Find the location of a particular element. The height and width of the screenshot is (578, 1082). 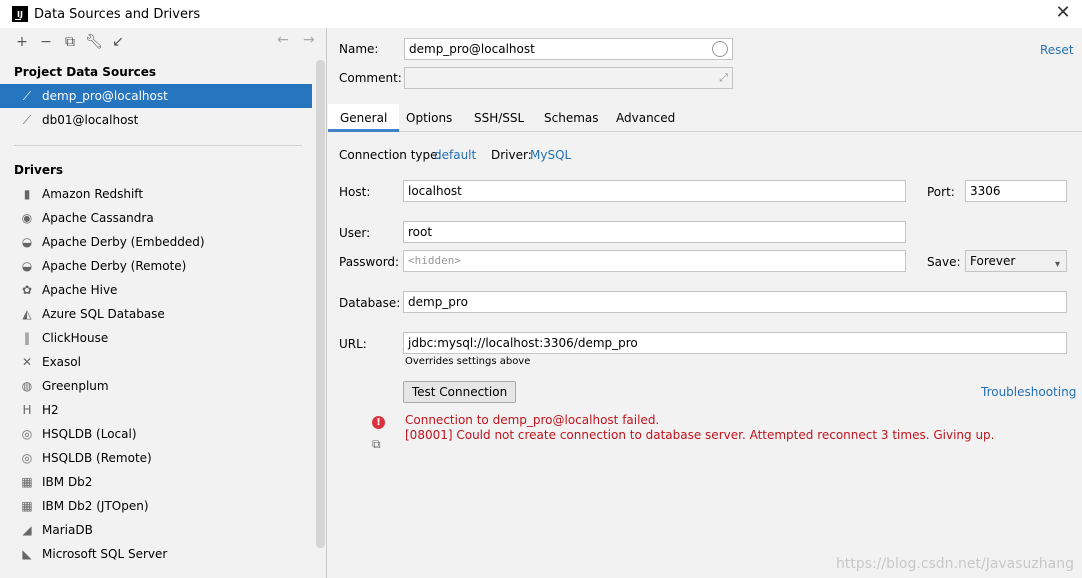

url-label: URL: is located at coordinates (353, 344).